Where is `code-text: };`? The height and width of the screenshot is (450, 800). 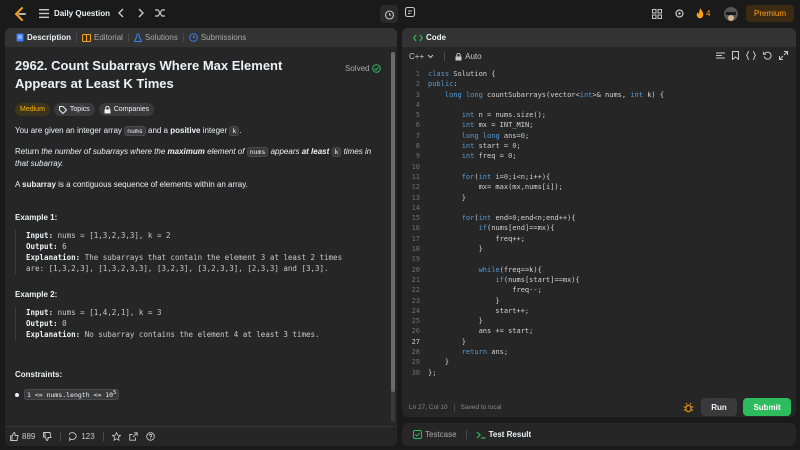 code-text: }; is located at coordinates (432, 372).